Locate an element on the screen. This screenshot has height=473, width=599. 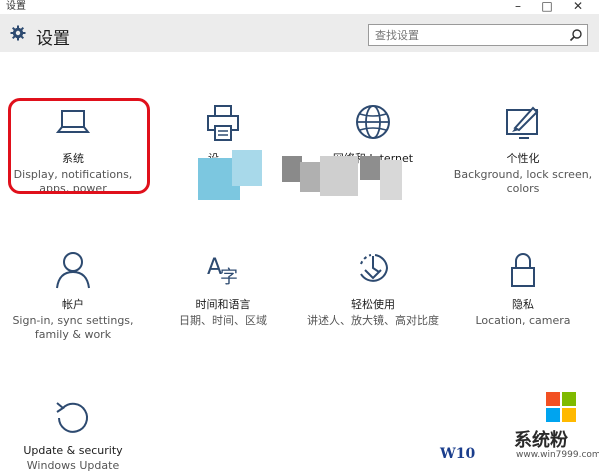
tile-update-security: Update & security Windows Update is located at coordinates (73, 435).